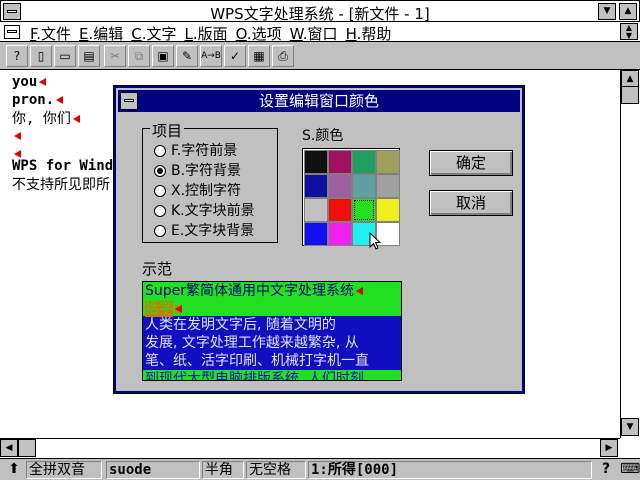 The image size is (640, 480). Describe the element at coordinates (157, 269) in the screenshot. I see `demo-label: 示范` at that location.